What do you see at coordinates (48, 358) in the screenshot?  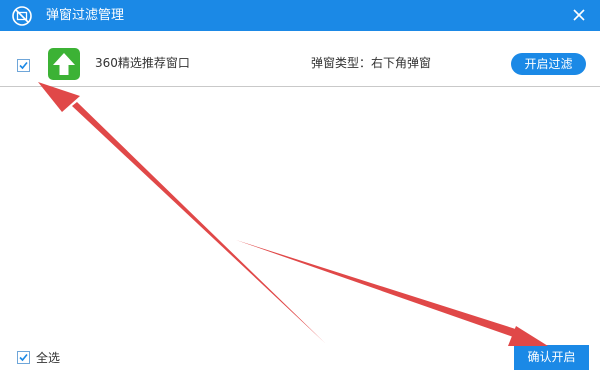 I see `select-all-label: 全选` at bounding box center [48, 358].